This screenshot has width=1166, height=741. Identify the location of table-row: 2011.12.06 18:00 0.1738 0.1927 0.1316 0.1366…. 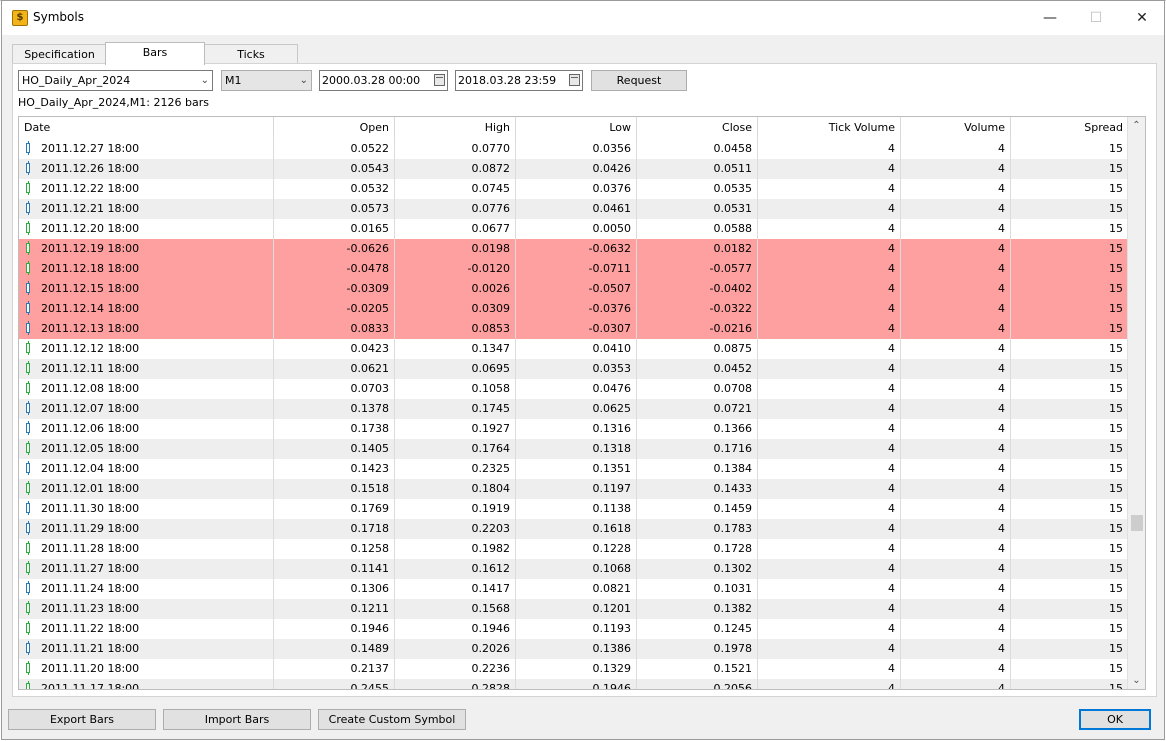
(573, 429).